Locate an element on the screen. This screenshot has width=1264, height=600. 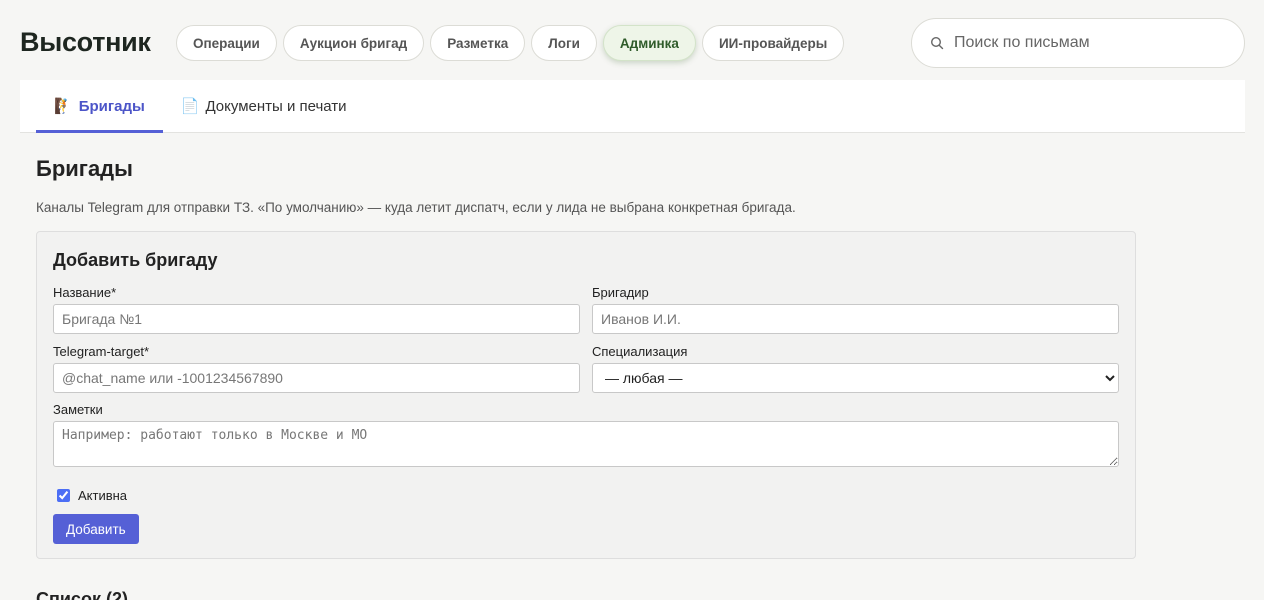
tab-bar: 🧗 Бригады 📄 Документы и печати is located at coordinates (632, 106).